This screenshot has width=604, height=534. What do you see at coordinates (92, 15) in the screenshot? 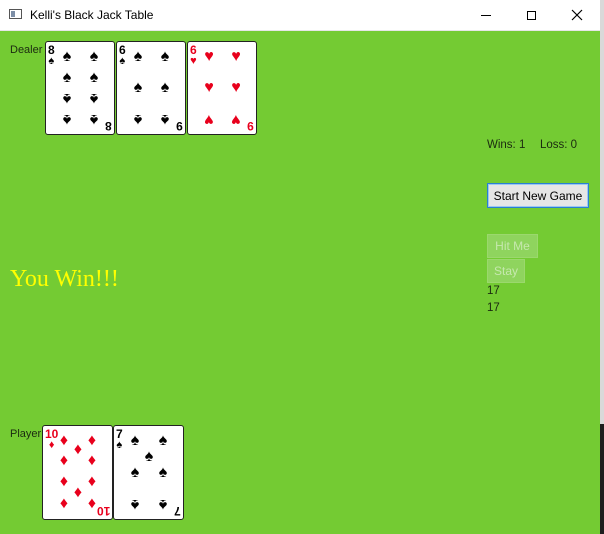
I see `window-title: Kelli's Black Jack Table` at bounding box center [92, 15].